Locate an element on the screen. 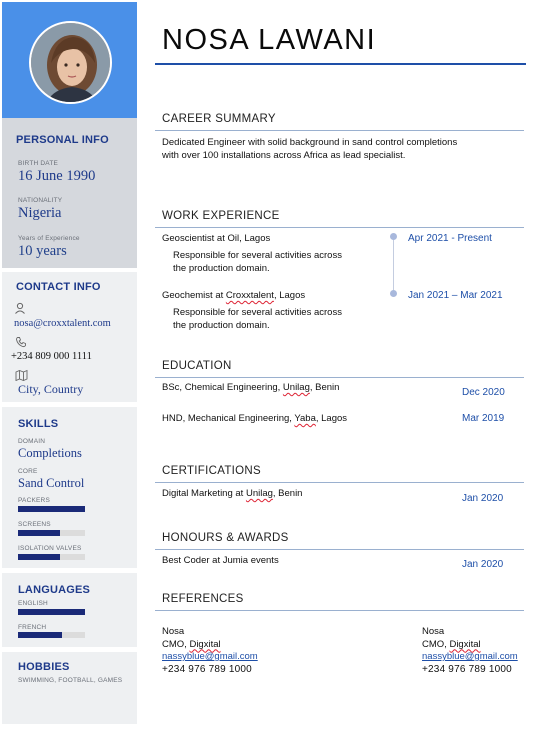 This screenshot has width=549, height=731. languages-panel: LANGUAGES ENGLISH FRENCH is located at coordinates (69, 610).